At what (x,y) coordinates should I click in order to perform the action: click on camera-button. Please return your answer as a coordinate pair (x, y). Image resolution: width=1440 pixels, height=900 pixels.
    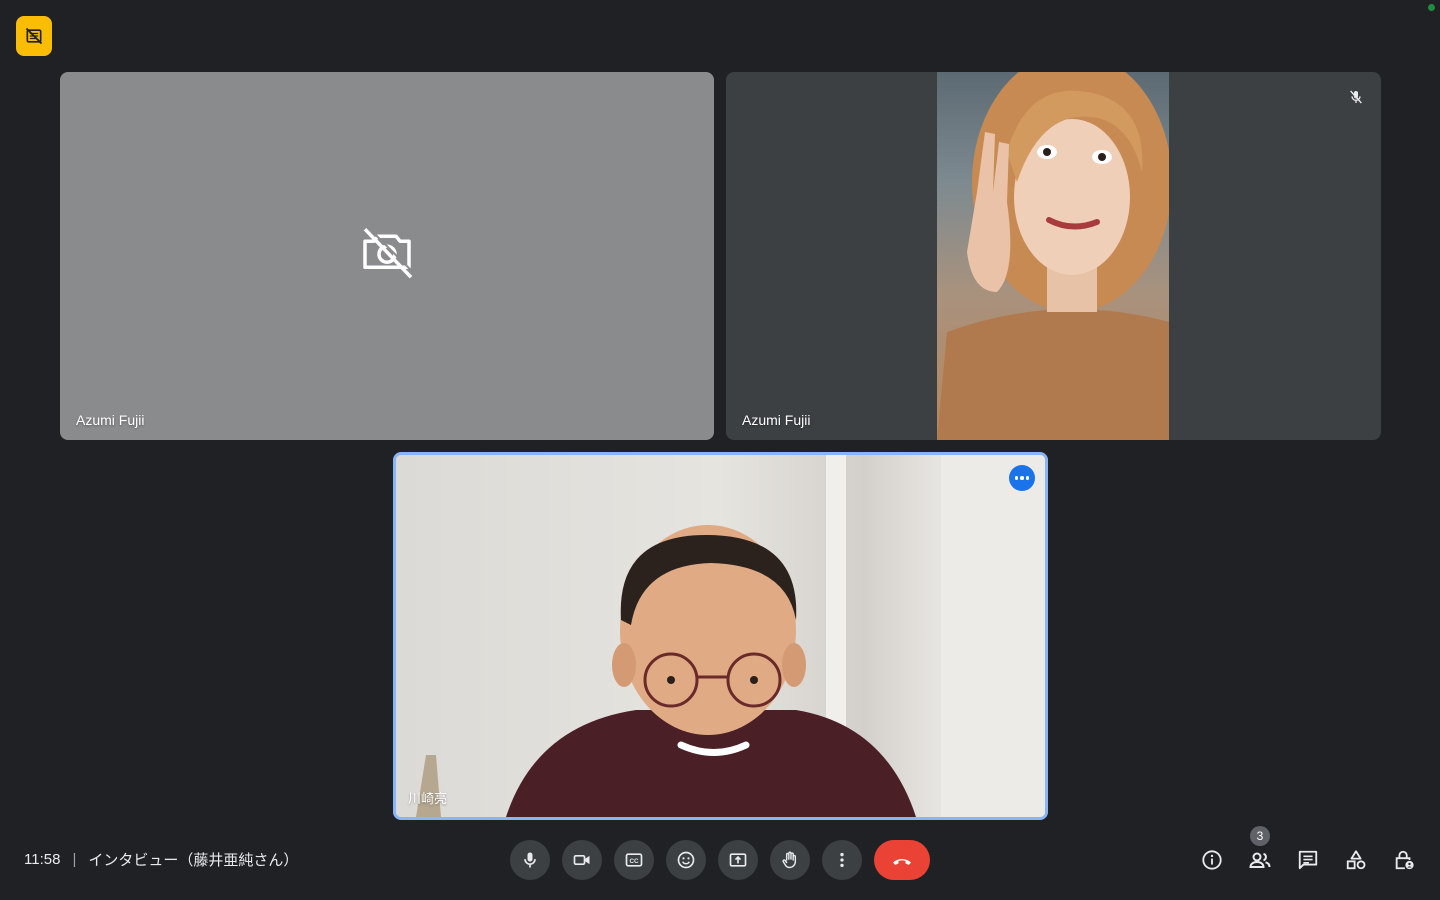
    Looking at the image, I should click on (582, 860).